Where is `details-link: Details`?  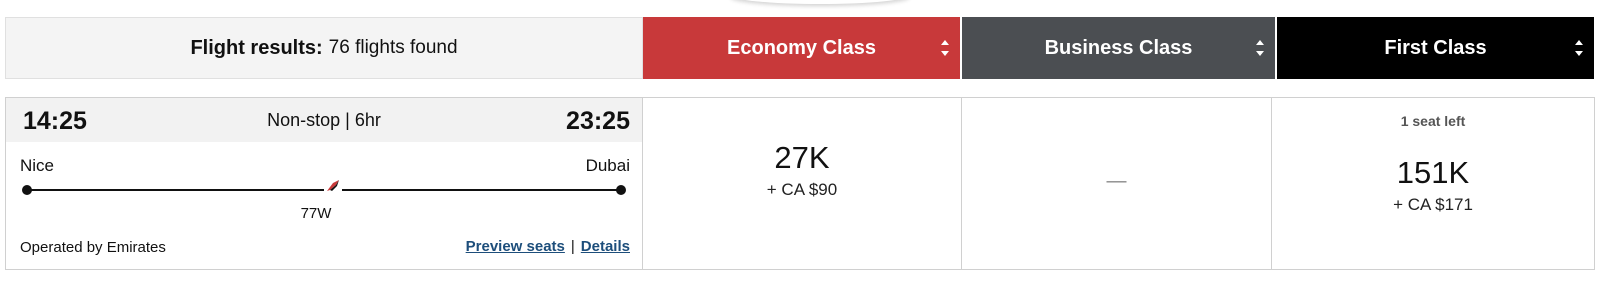
details-link: Details is located at coordinates (605, 246).